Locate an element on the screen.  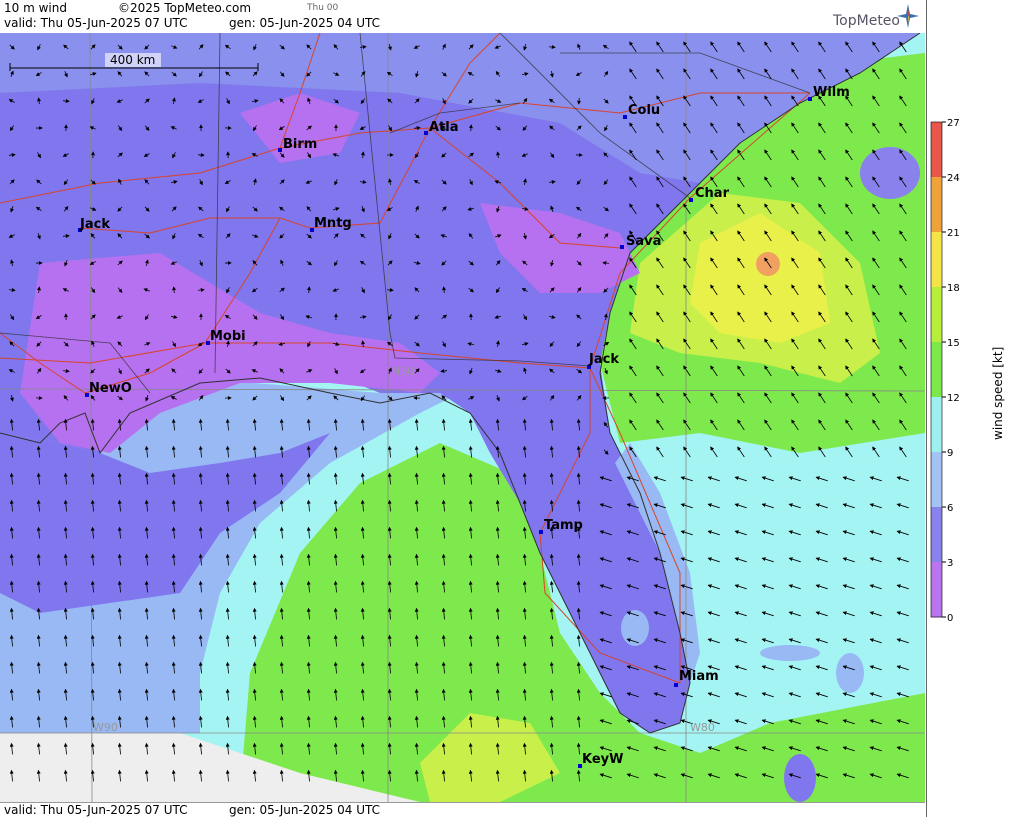
generated-time: gen: 05-Jun-2025 04 UTC is located at coordinates (304, 23).